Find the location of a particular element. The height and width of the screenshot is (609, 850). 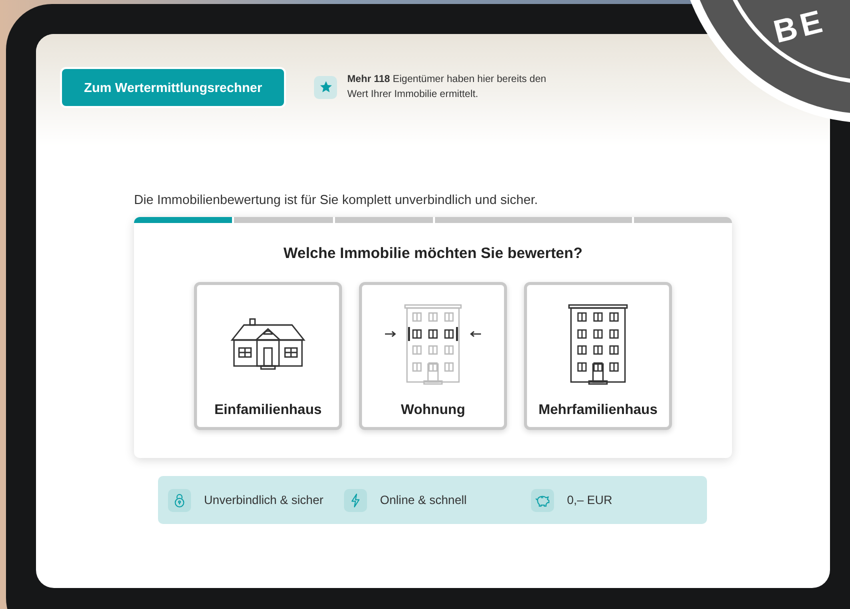

house-icon is located at coordinates (268, 344).